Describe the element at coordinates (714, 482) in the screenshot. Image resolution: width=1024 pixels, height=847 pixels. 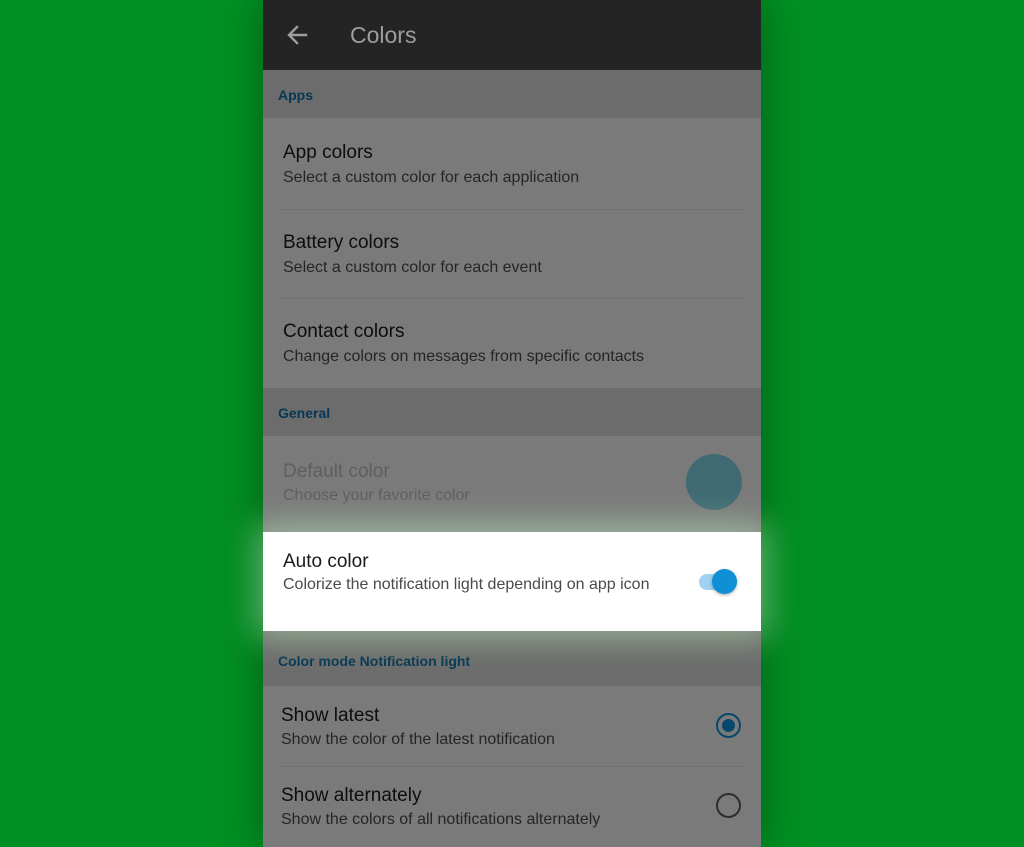
I see `color-swatch` at that location.